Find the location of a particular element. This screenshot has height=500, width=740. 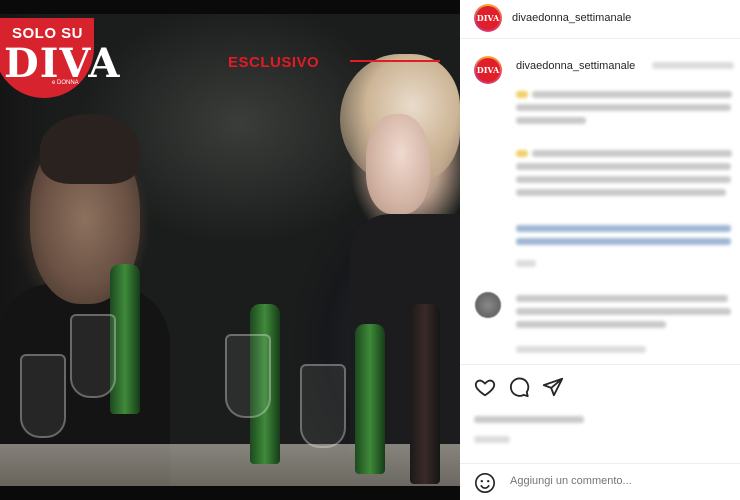

post-time-blur is located at coordinates (526, 263).